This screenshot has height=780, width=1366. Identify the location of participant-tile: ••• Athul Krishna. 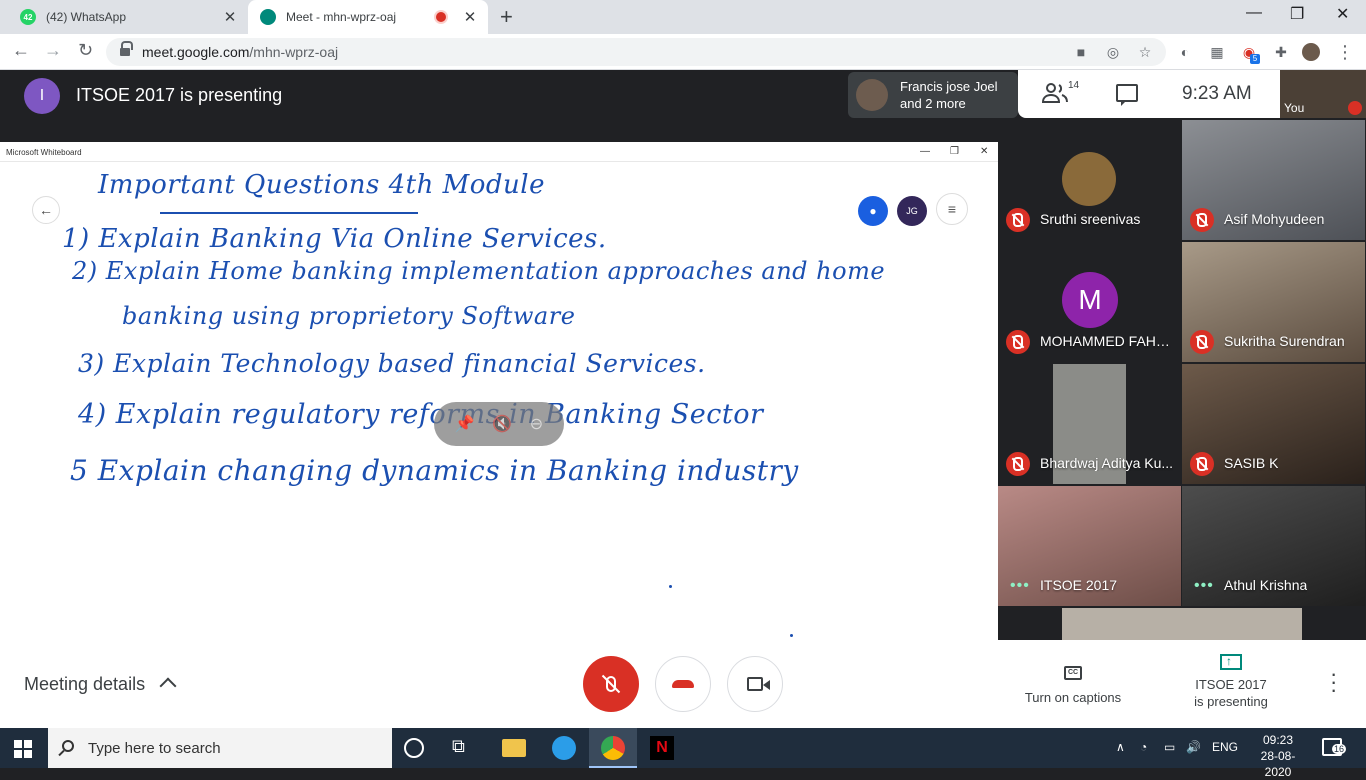
(1273, 546).